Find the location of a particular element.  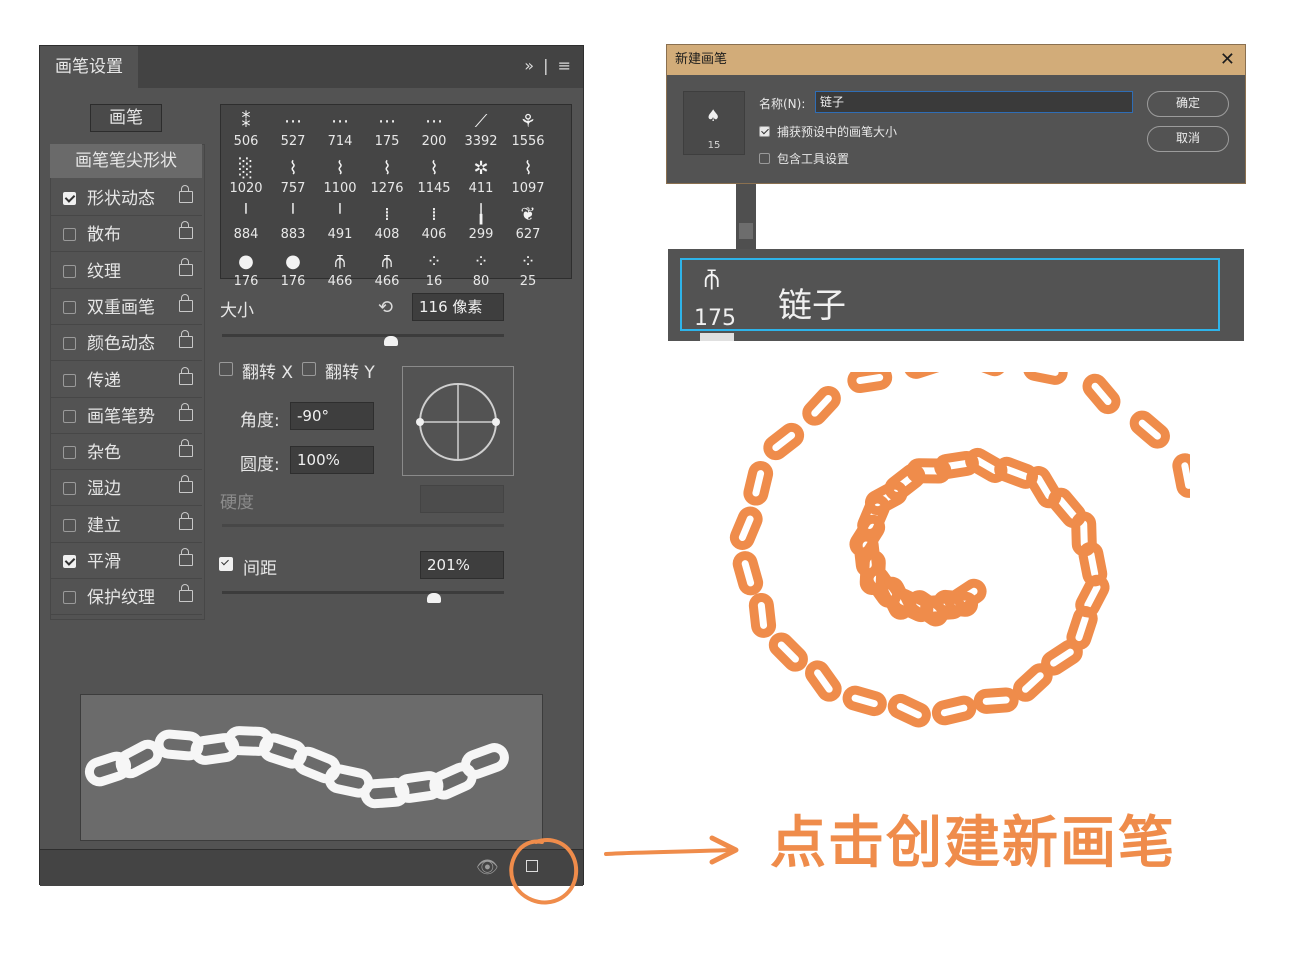

brush-tip-cell: ⌇ 757 is located at coordinates (293, 177).